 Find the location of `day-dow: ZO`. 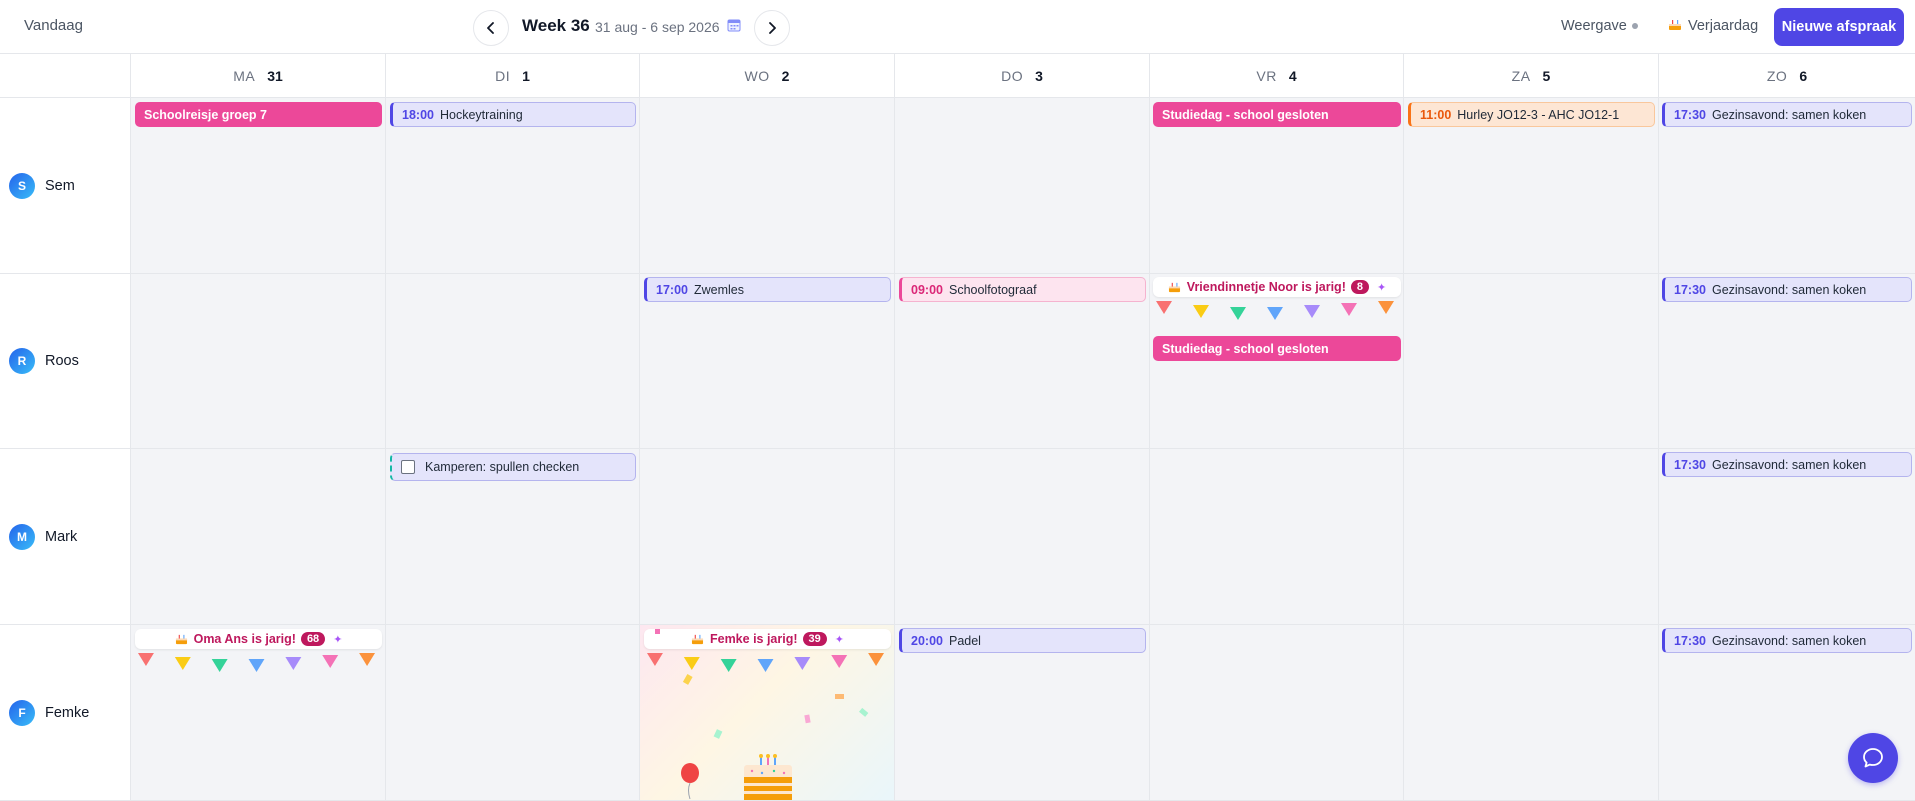

day-dow: ZO is located at coordinates (1777, 75).